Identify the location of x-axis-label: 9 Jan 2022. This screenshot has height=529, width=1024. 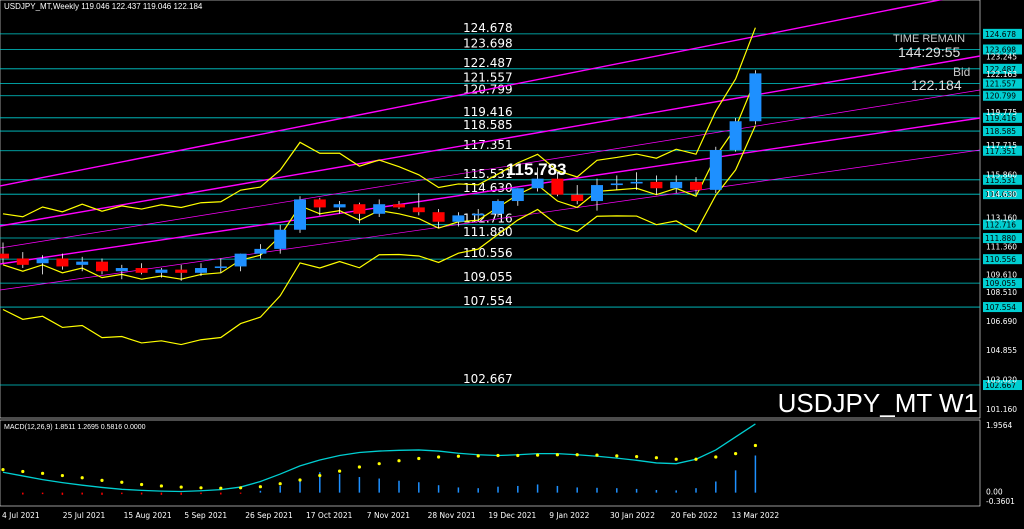
(569, 515).